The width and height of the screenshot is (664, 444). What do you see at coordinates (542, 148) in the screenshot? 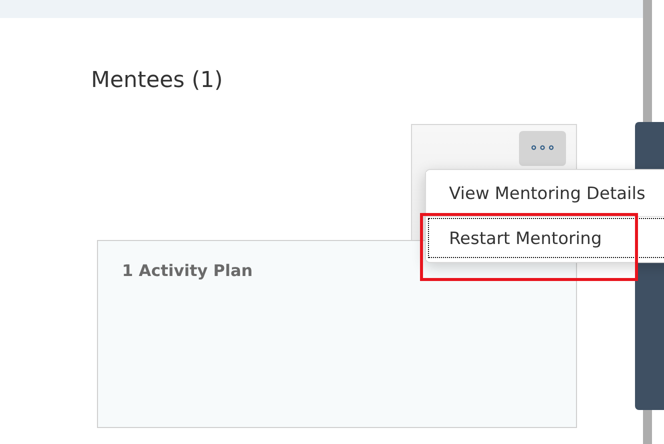
I see `more-button: ∘∘∘` at bounding box center [542, 148].